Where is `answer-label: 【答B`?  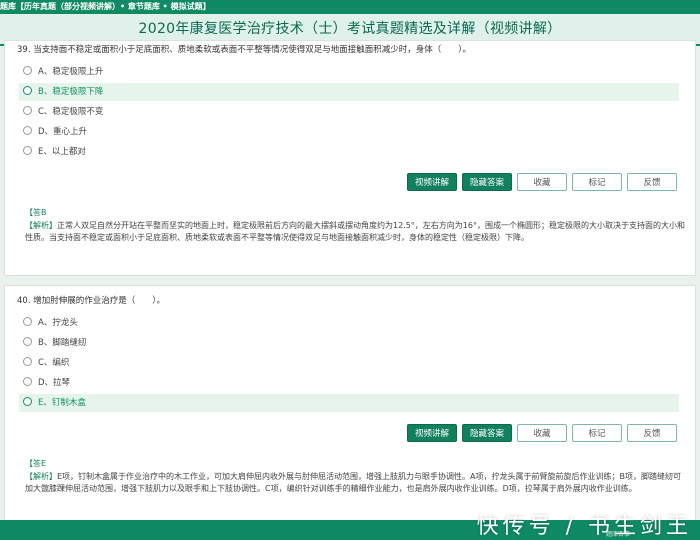 answer-label: 【答B is located at coordinates (36, 212).